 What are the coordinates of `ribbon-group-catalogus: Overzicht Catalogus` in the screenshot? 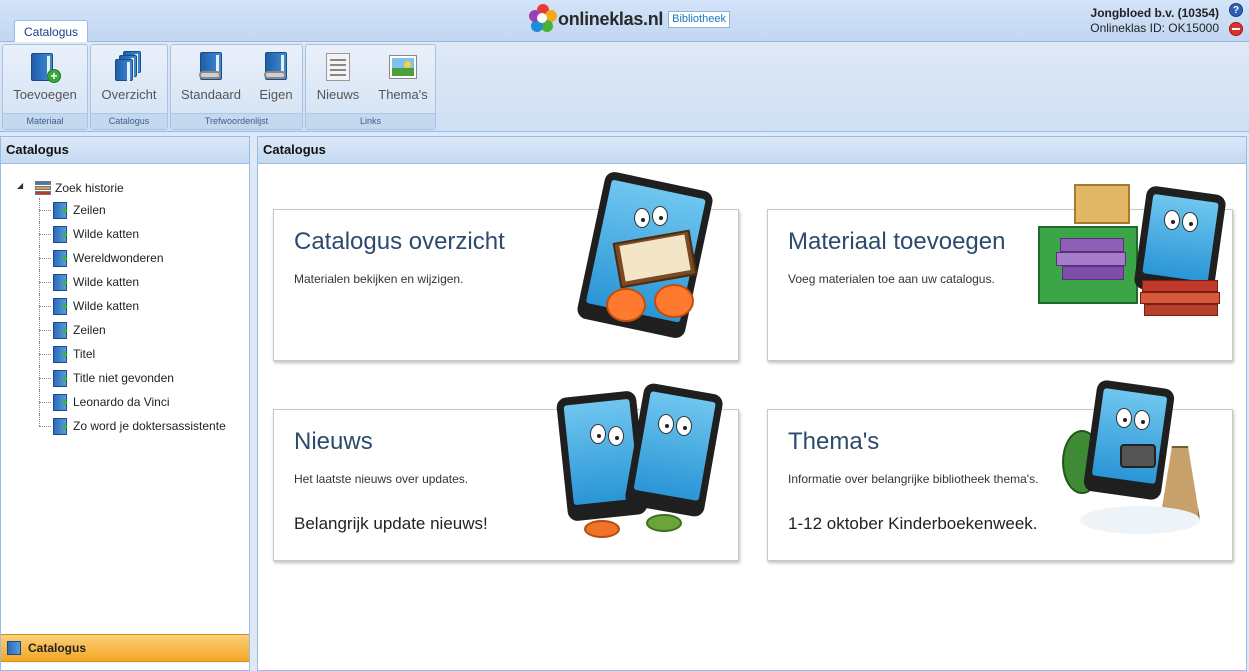 It's located at (129, 87).